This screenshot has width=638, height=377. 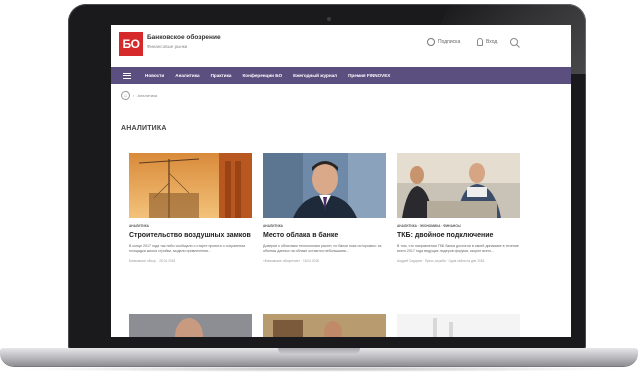 What do you see at coordinates (190, 235) in the screenshot?
I see `article-headline: Строительство воздушных замков` at bounding box center [190, 235].